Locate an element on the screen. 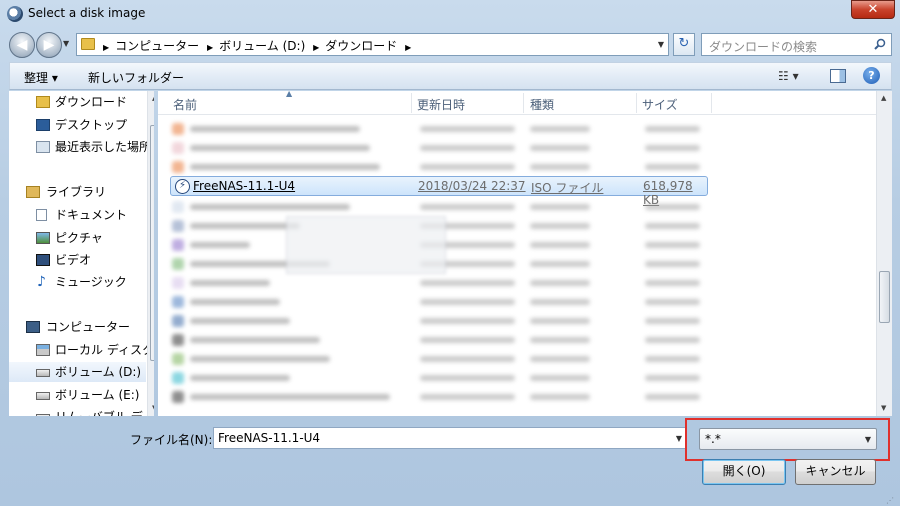  nav-item-volume-d: ボリューム (D:) is located at coordinates (77, 372).